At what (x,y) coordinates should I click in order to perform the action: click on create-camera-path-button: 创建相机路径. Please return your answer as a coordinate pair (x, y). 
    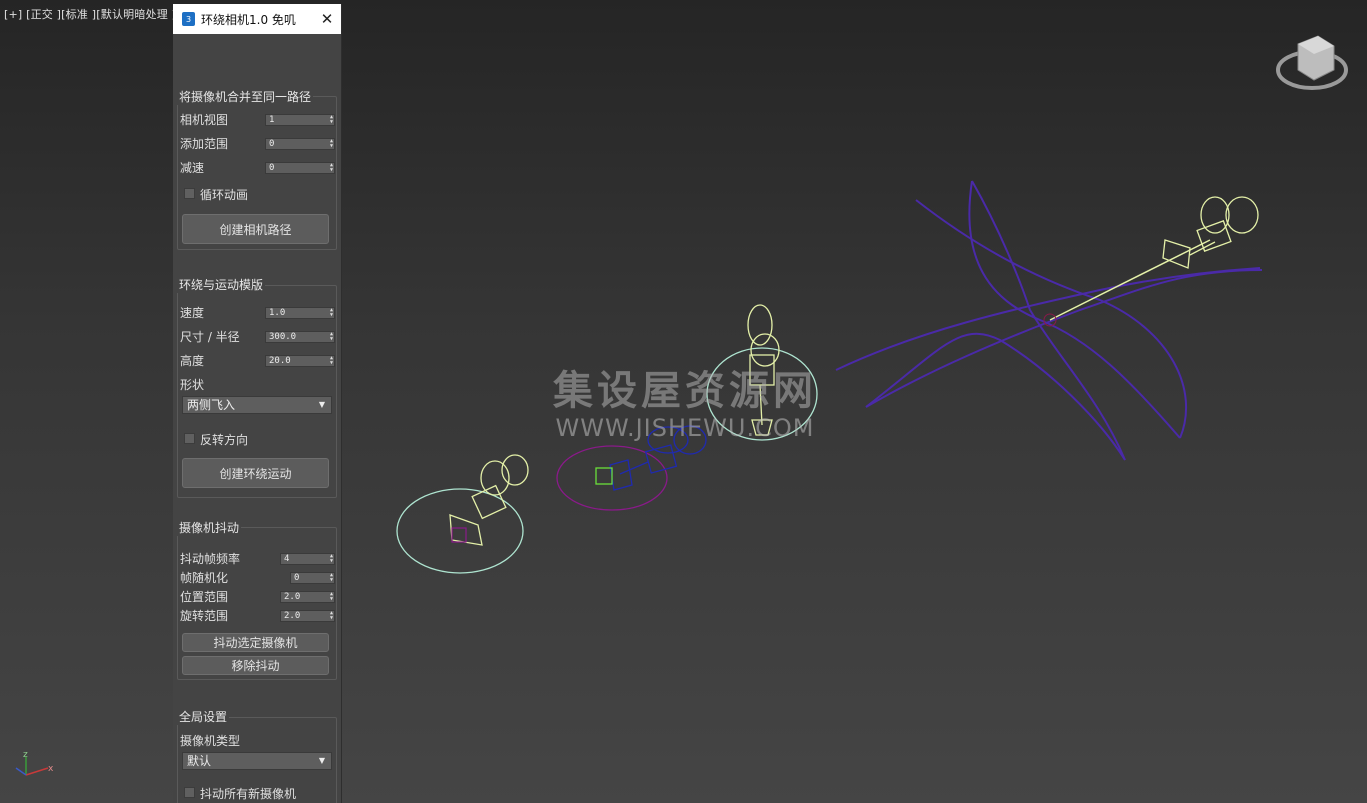
    Looking at the image, I should click on (255, 229).